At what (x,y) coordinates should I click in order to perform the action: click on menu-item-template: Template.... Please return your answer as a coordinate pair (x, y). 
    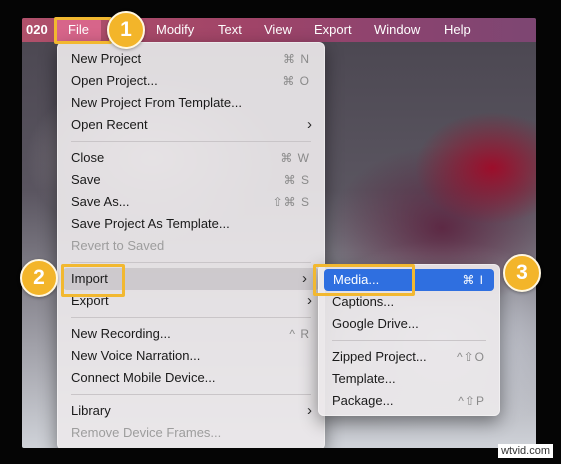
    Looking at the image, I should click on (409, 379).